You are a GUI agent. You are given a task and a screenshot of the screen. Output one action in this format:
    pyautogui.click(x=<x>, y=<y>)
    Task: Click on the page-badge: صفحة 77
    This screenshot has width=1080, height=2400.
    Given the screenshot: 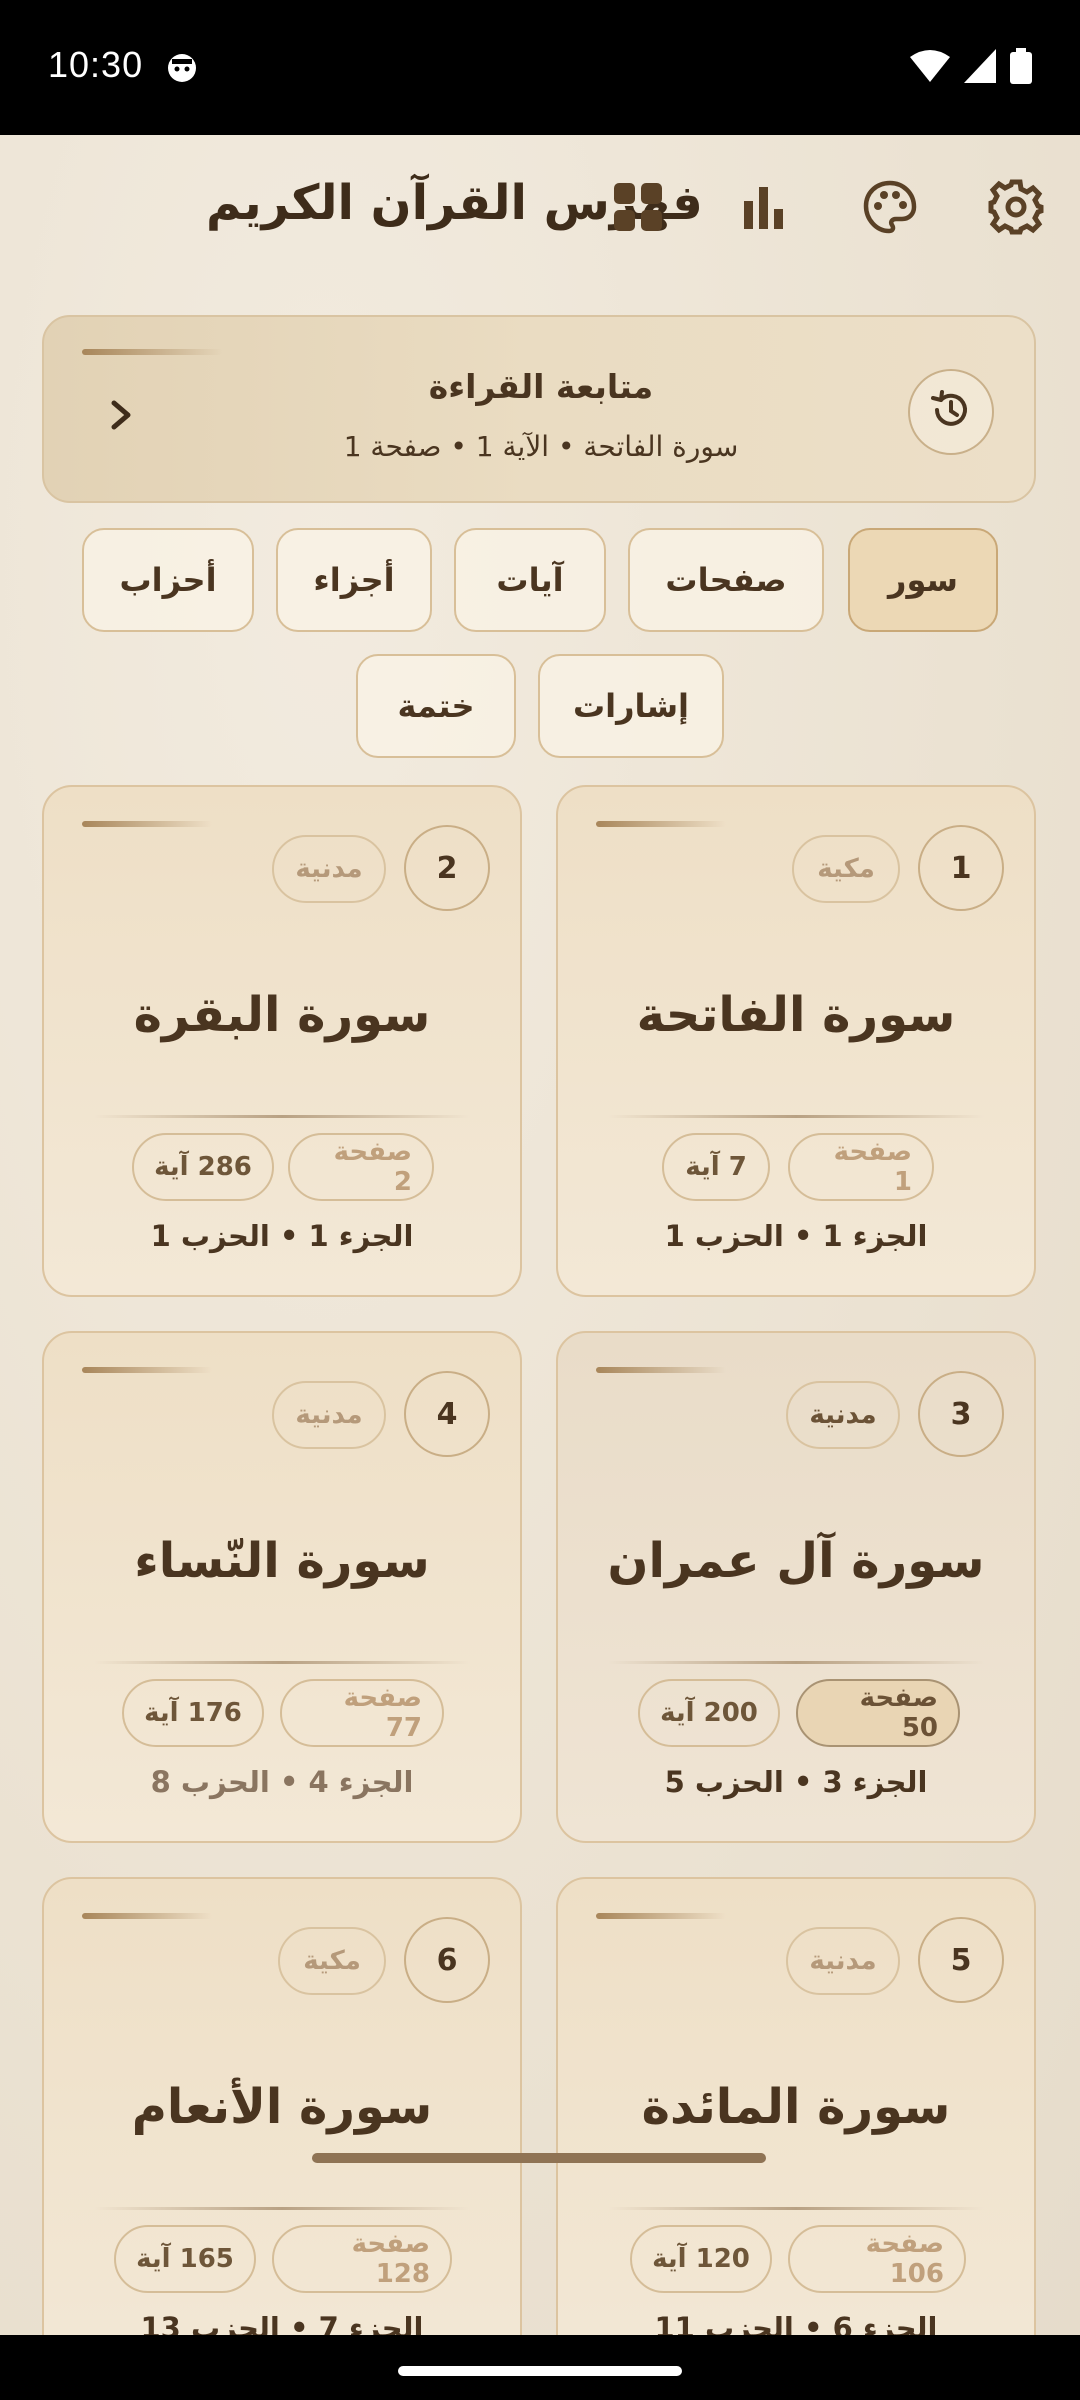 What is the action you would take?
    pyautogui.click(x=362, y=1713)
    